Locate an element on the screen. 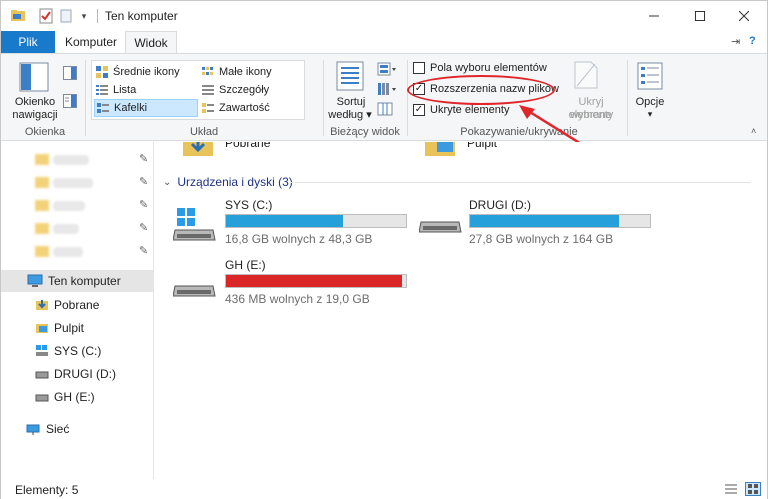  drive-e-usage-bar is located at coordinates (316, 281).